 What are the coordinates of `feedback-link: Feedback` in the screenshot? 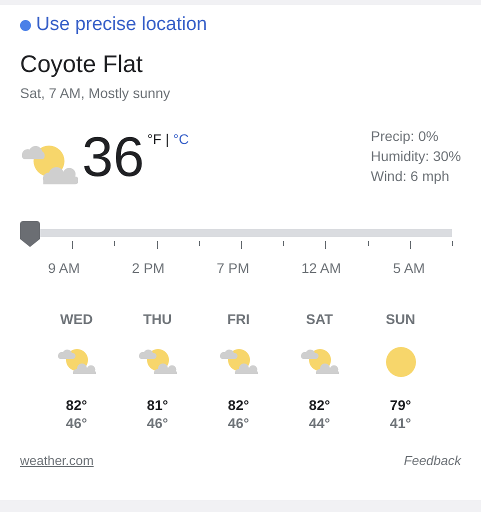 It's located at (432, 460).